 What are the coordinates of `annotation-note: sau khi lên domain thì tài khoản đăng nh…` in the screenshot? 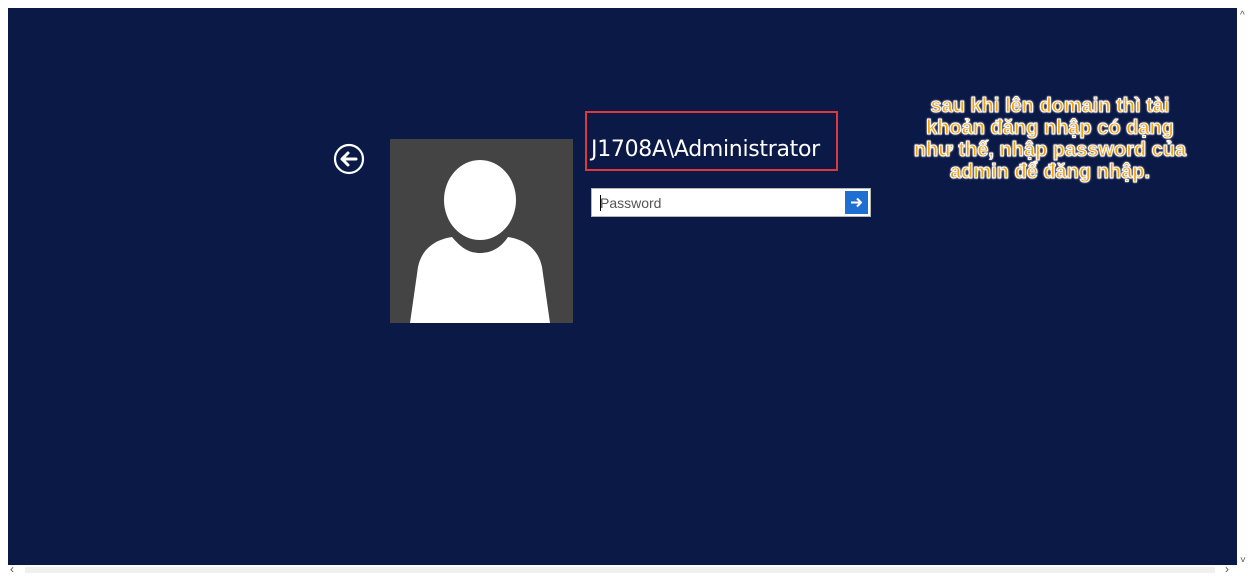 It's located at (1050, 139).